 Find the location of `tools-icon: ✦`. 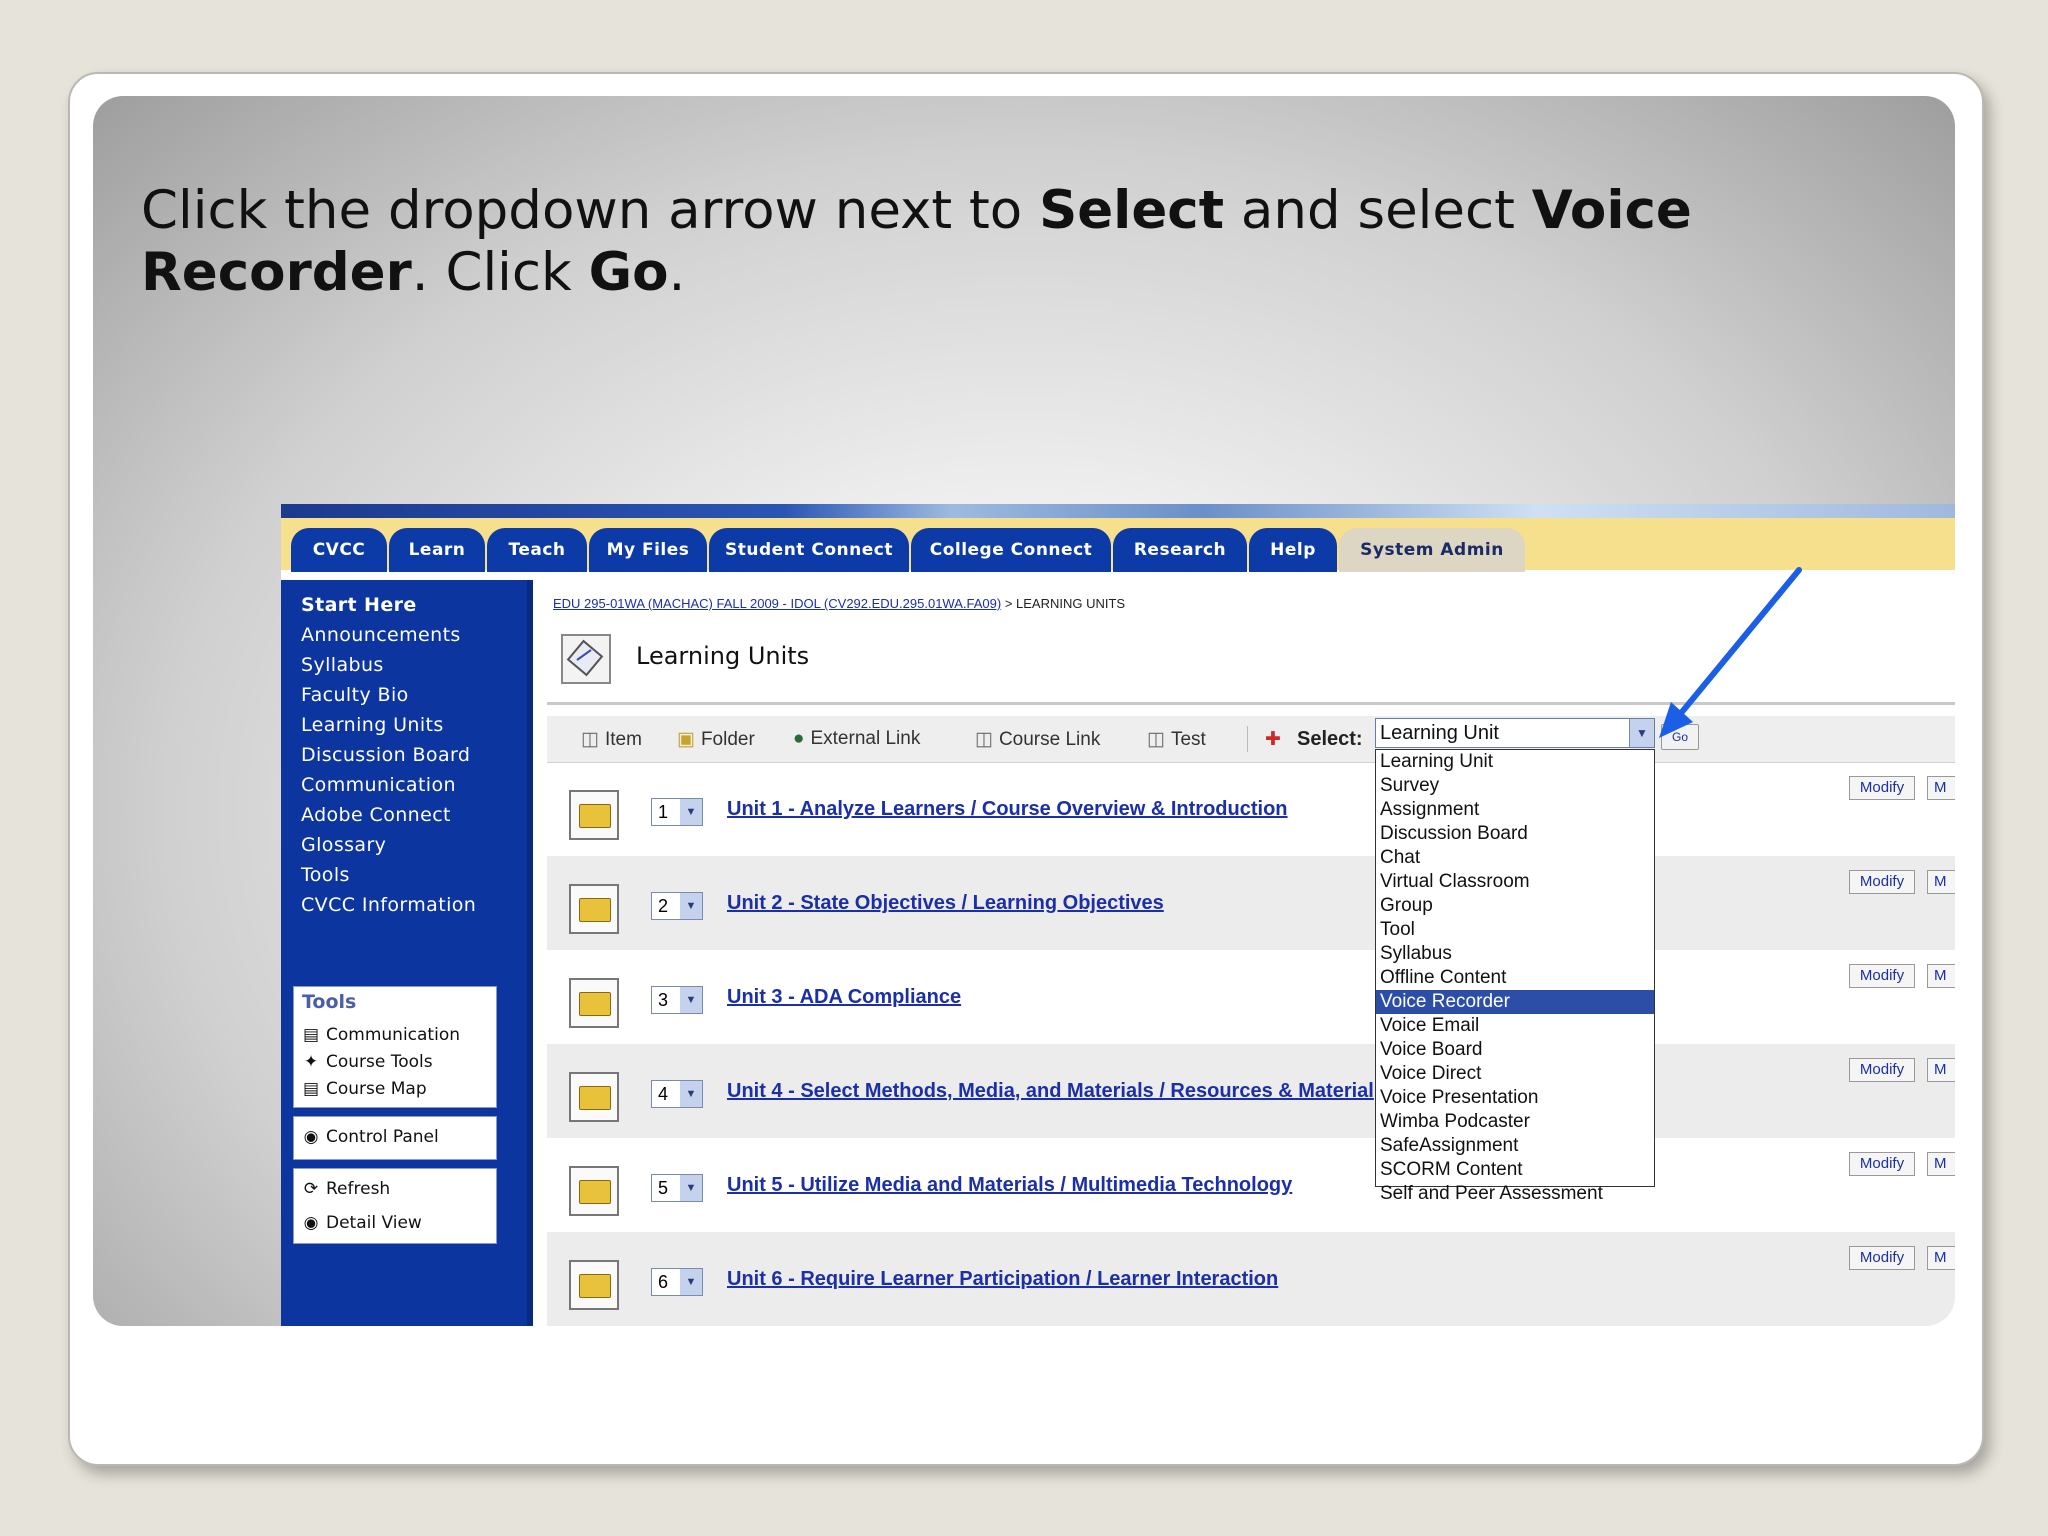

tools-icon: ✦ is located at coordinates (311, 1062).